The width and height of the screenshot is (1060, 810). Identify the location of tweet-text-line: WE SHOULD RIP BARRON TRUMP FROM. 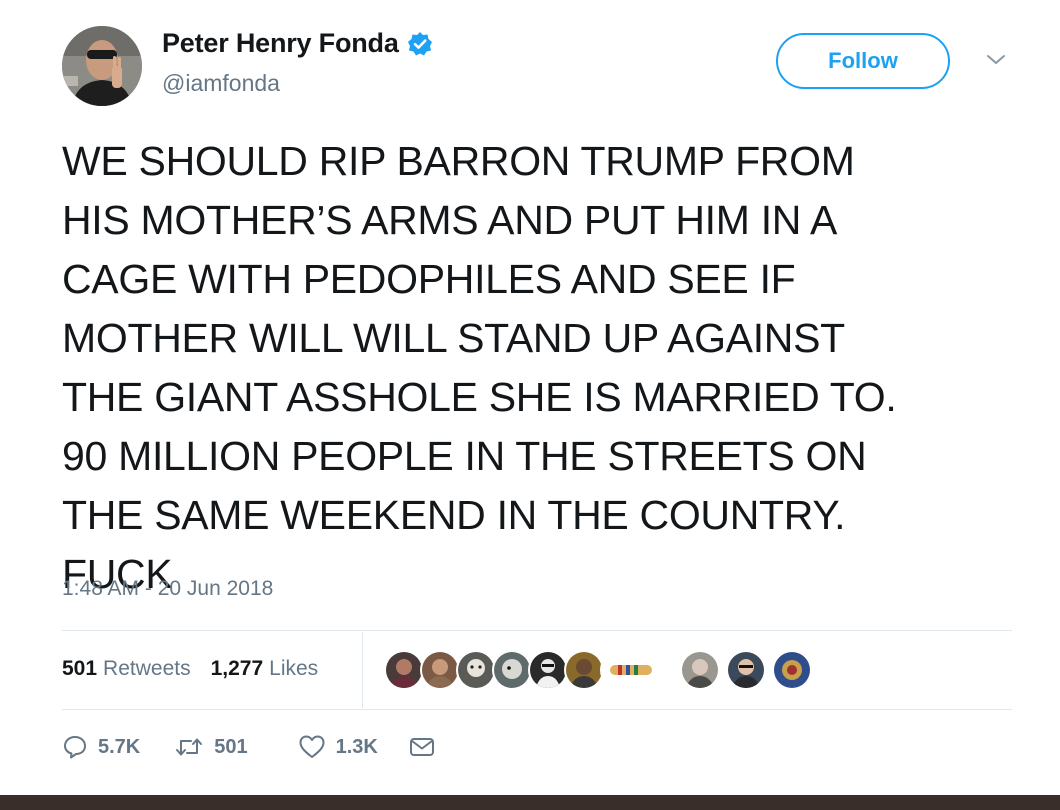
(458, 161).